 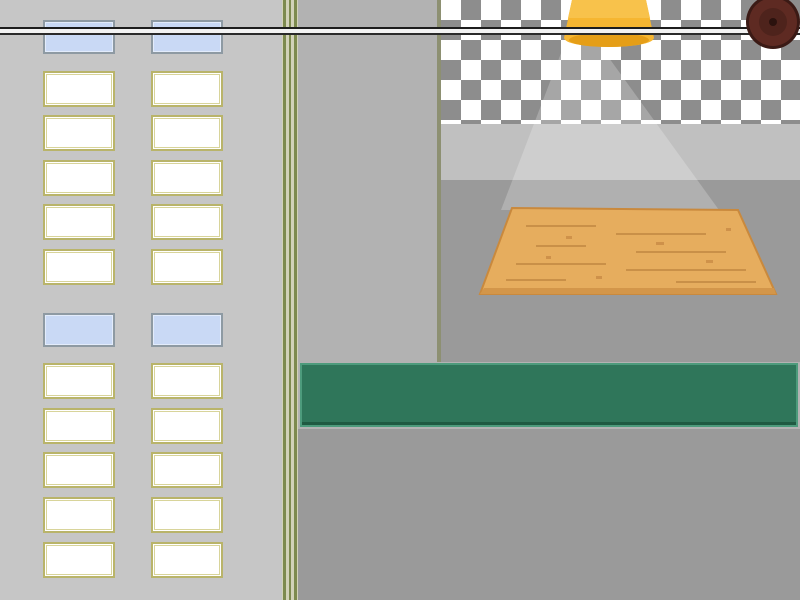 I want to click on station-divider, so click(x=290, y=300).